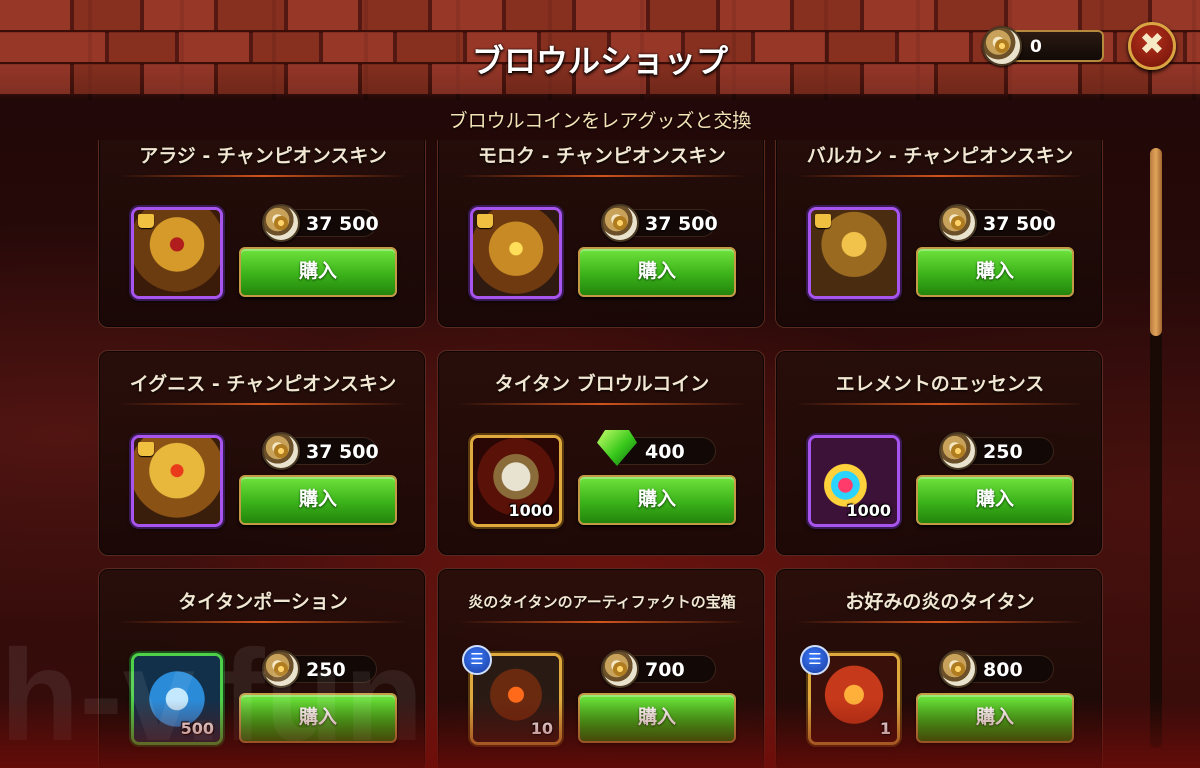 The image size is (1200, 768). Describe the element at coordinates (1156, 448) in the screenshot. I see `scrollbar` at that location.